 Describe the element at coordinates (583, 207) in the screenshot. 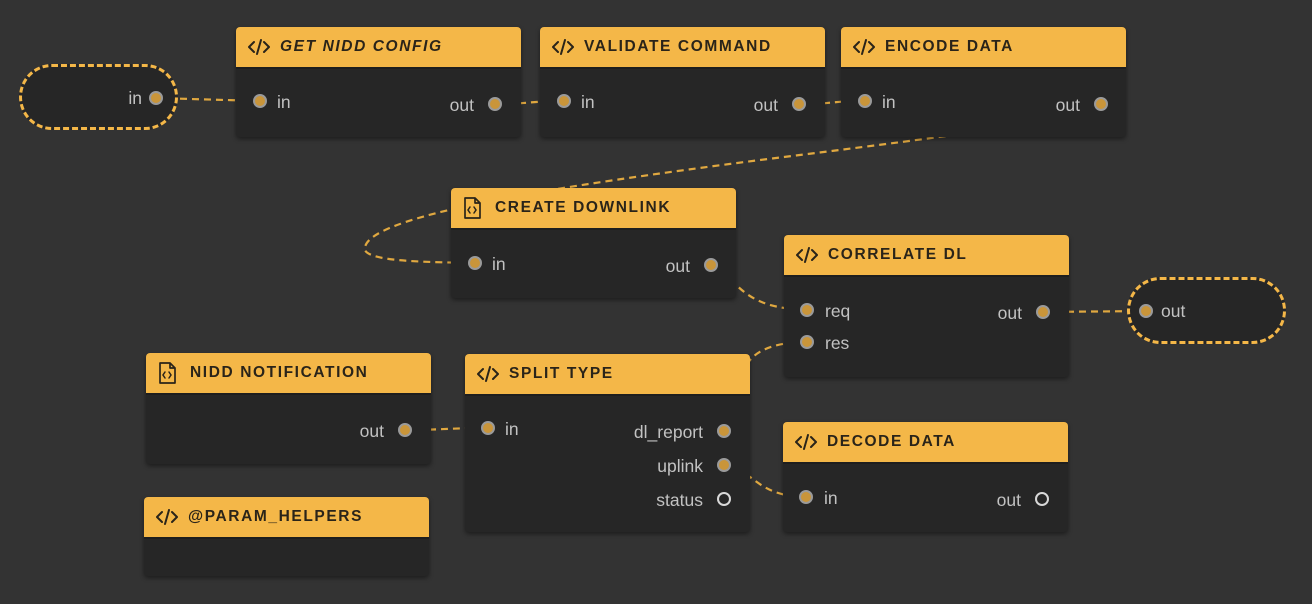

I see `node-title: CREATE DOWNLINK` at that location.